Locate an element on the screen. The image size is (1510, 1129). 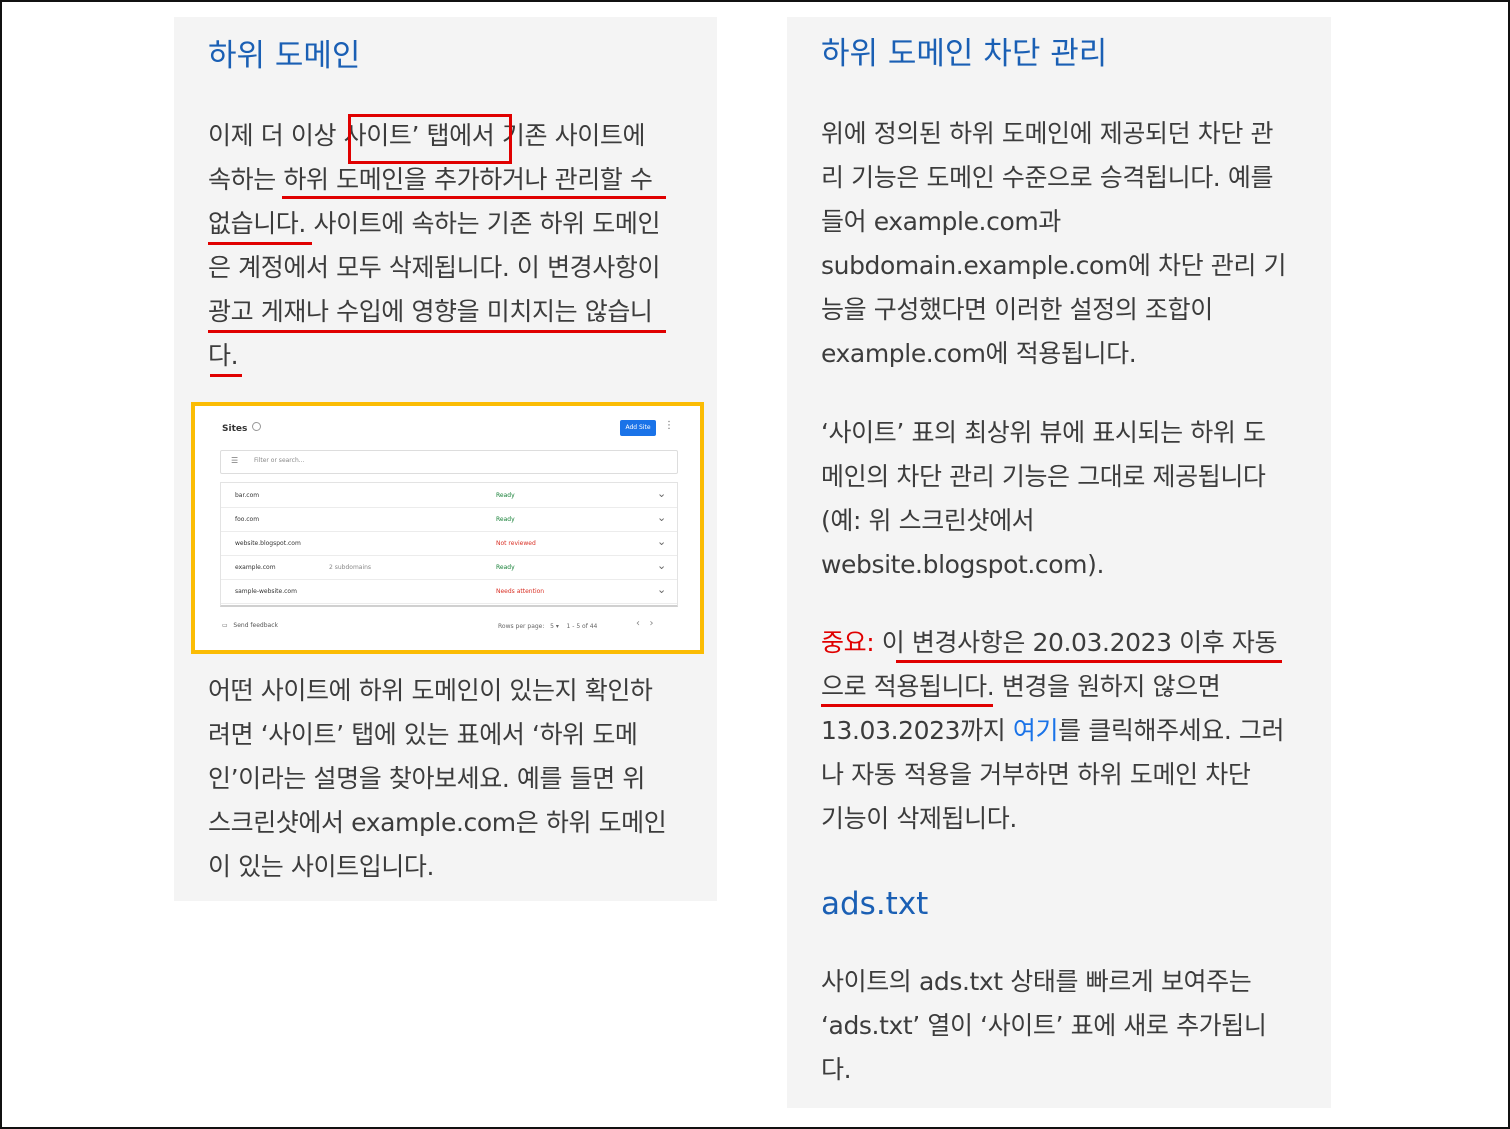
text-line: subdomain.example.com에 차단 관리 기 is located at coordinates (1054, 265).